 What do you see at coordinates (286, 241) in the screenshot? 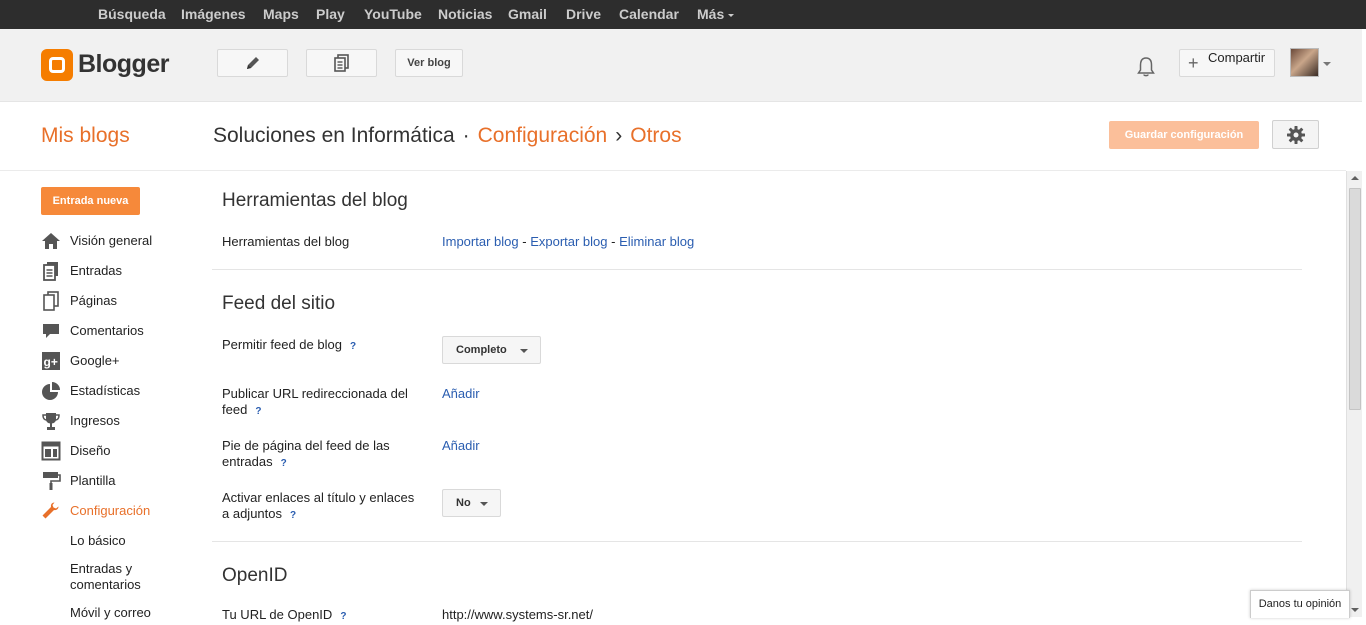
I see `blog-tools-label: Herramientas del blog` at bounding box center [286, 241].